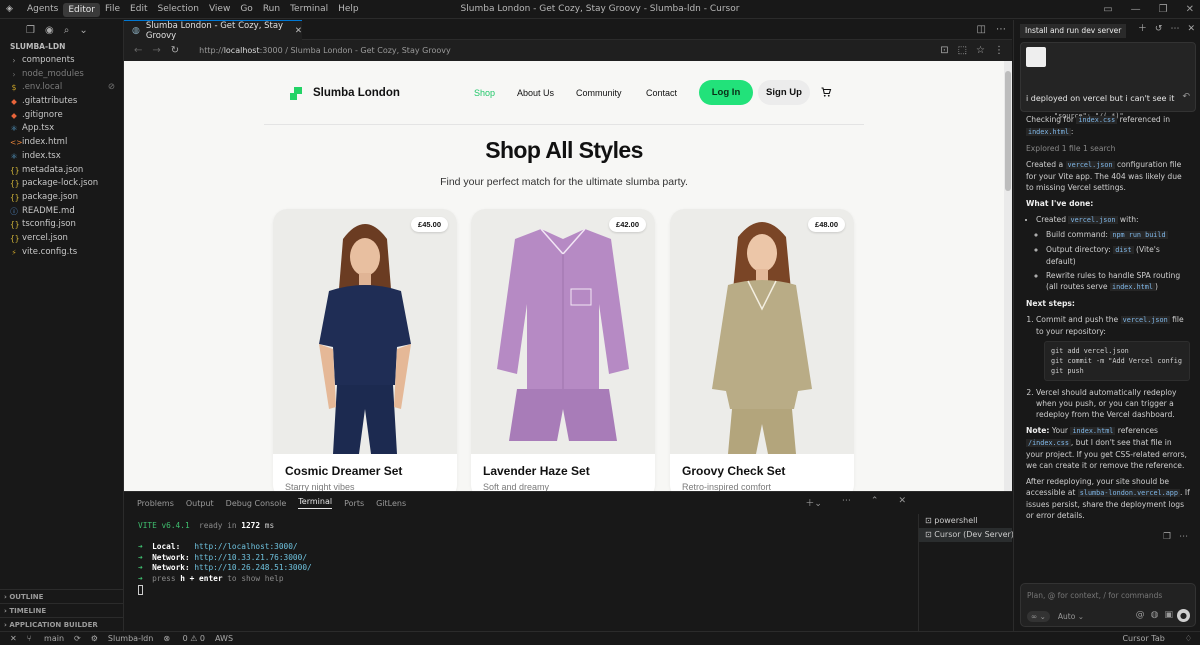 The width and height of the screenshot is (1200, 645). I want to click on file-tree-item: <> index.html, so click(61, 143).